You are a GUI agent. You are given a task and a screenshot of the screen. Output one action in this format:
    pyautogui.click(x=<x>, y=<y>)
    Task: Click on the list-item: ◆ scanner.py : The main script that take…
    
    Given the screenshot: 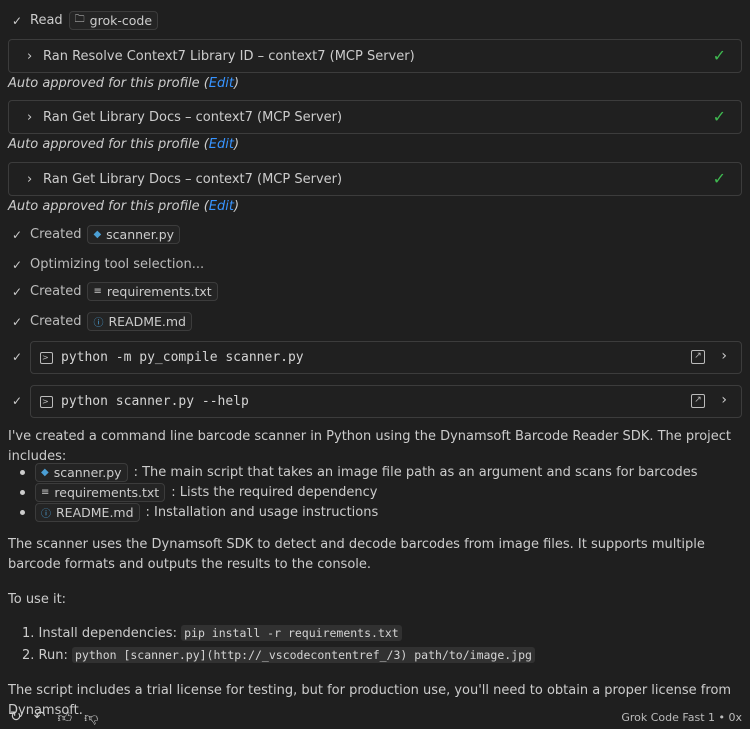 What is the action you would take?
    pyautogui.click(x=358, y=472)
    